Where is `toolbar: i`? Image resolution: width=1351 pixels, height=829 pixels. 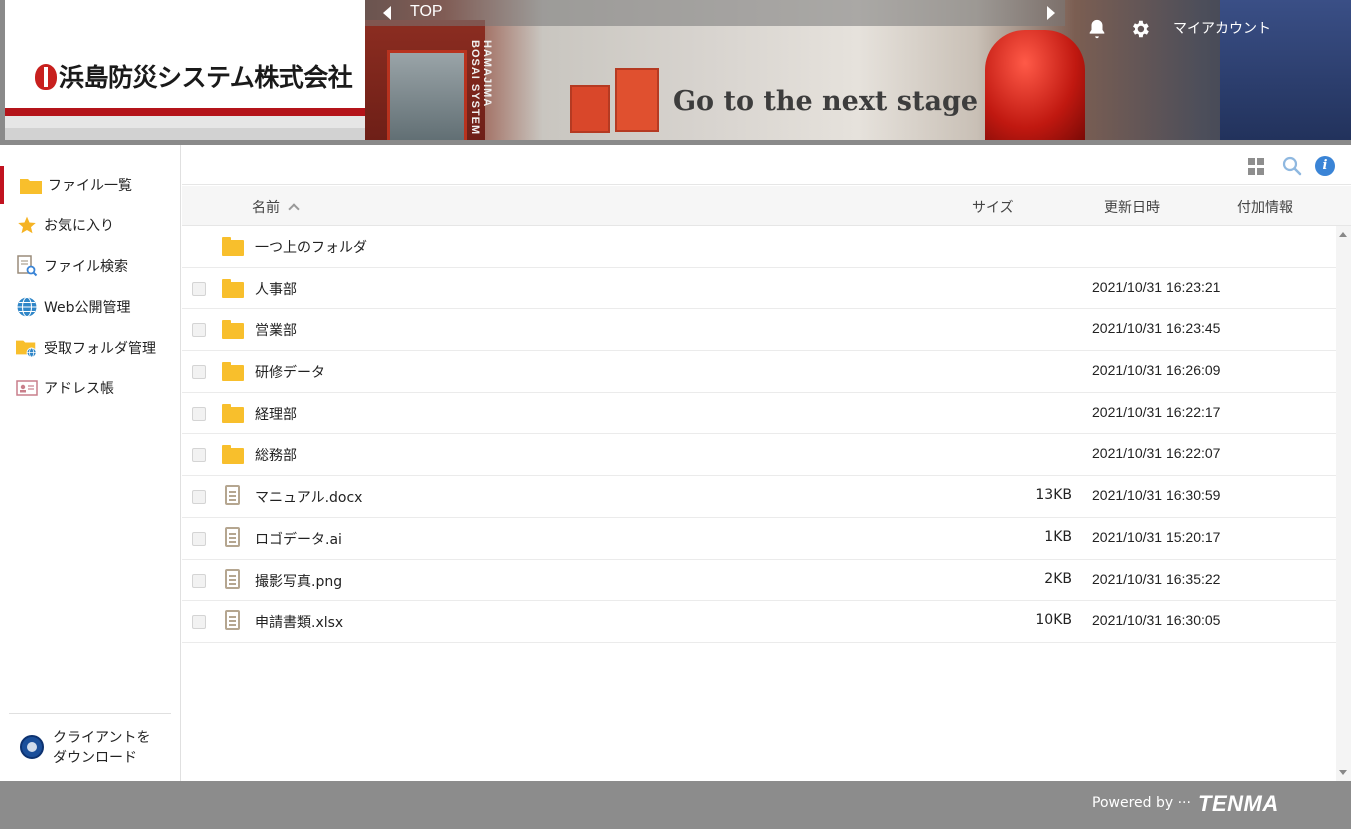 toolbar: i is located at coordinates (766, 165).